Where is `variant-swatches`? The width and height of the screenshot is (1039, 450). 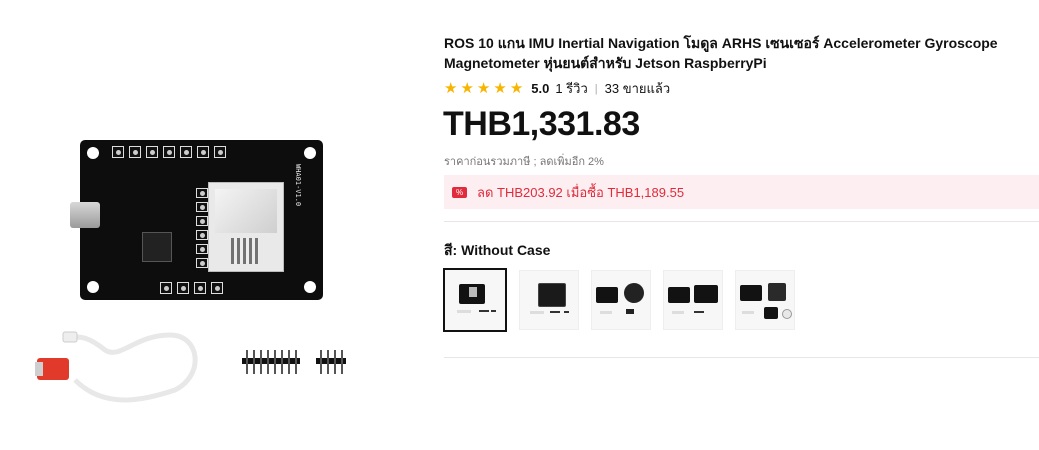 variant-swatches is located at coordinates (619, 300).